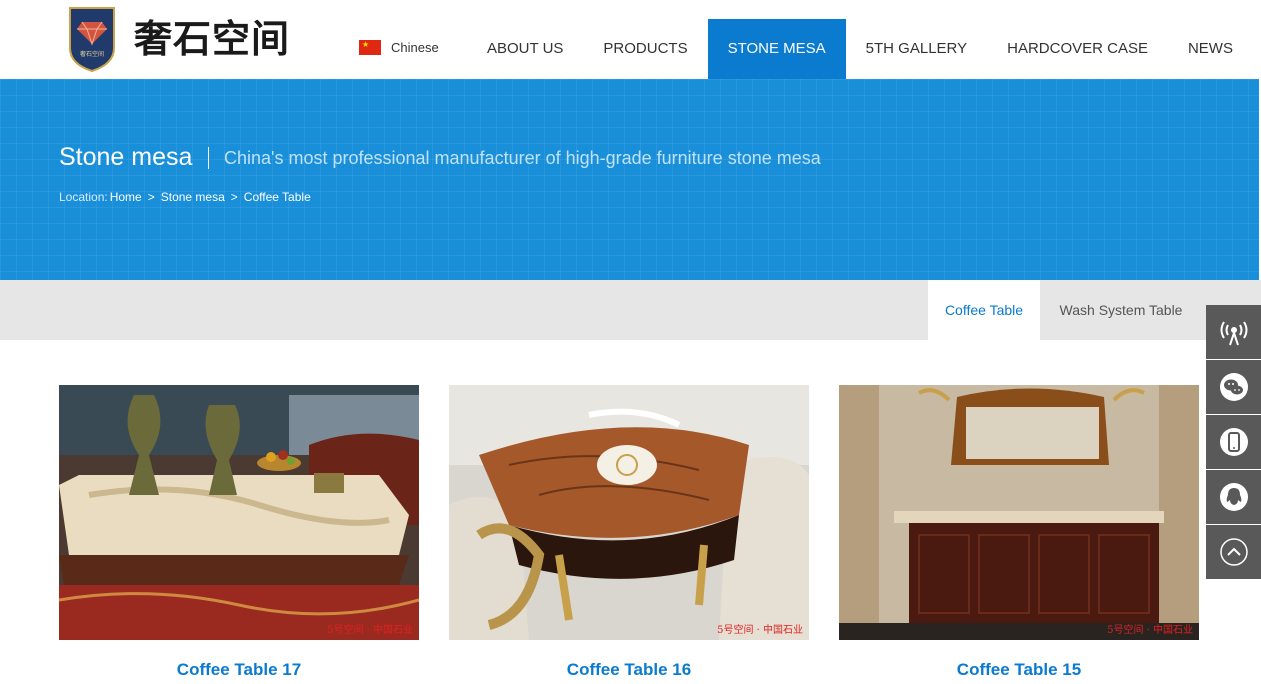 The width and height of the screenshot is (1261, 684). I want to click on broadcast-icon, so click(1233, 333).